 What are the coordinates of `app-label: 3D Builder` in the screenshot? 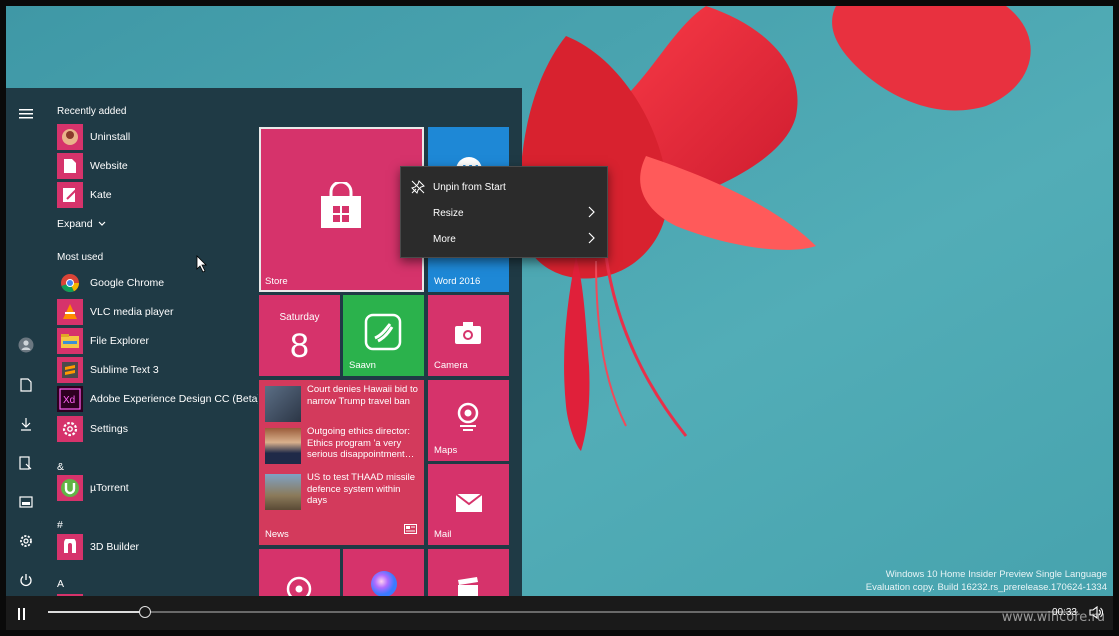 It's located at (115, 547).